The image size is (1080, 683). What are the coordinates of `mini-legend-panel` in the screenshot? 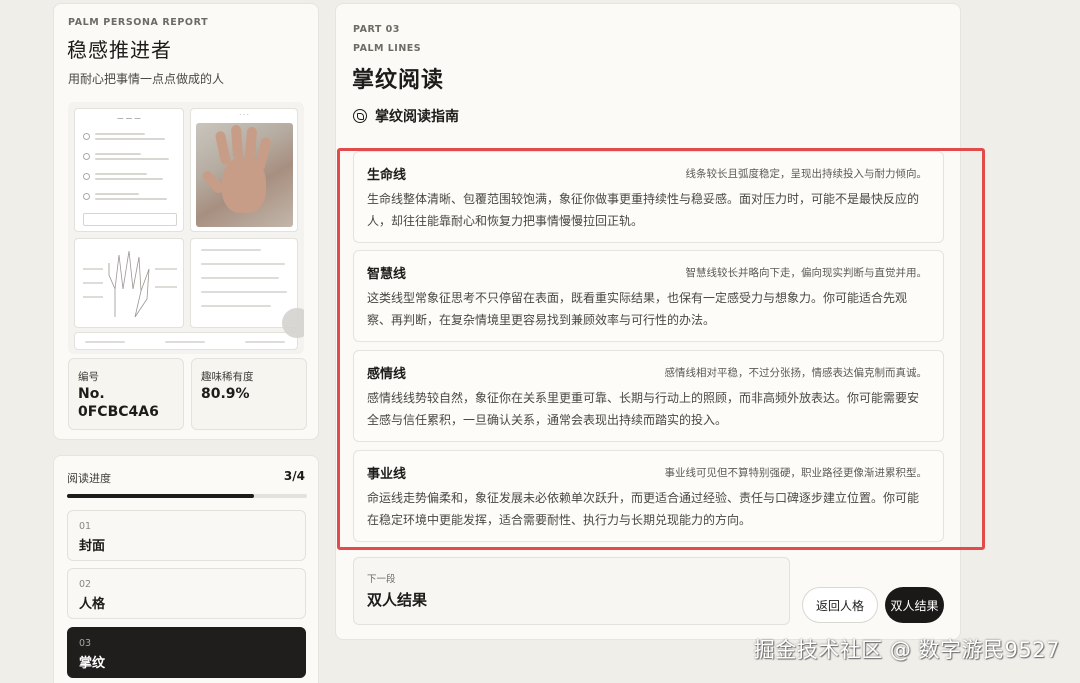 It's located at (244, 283).